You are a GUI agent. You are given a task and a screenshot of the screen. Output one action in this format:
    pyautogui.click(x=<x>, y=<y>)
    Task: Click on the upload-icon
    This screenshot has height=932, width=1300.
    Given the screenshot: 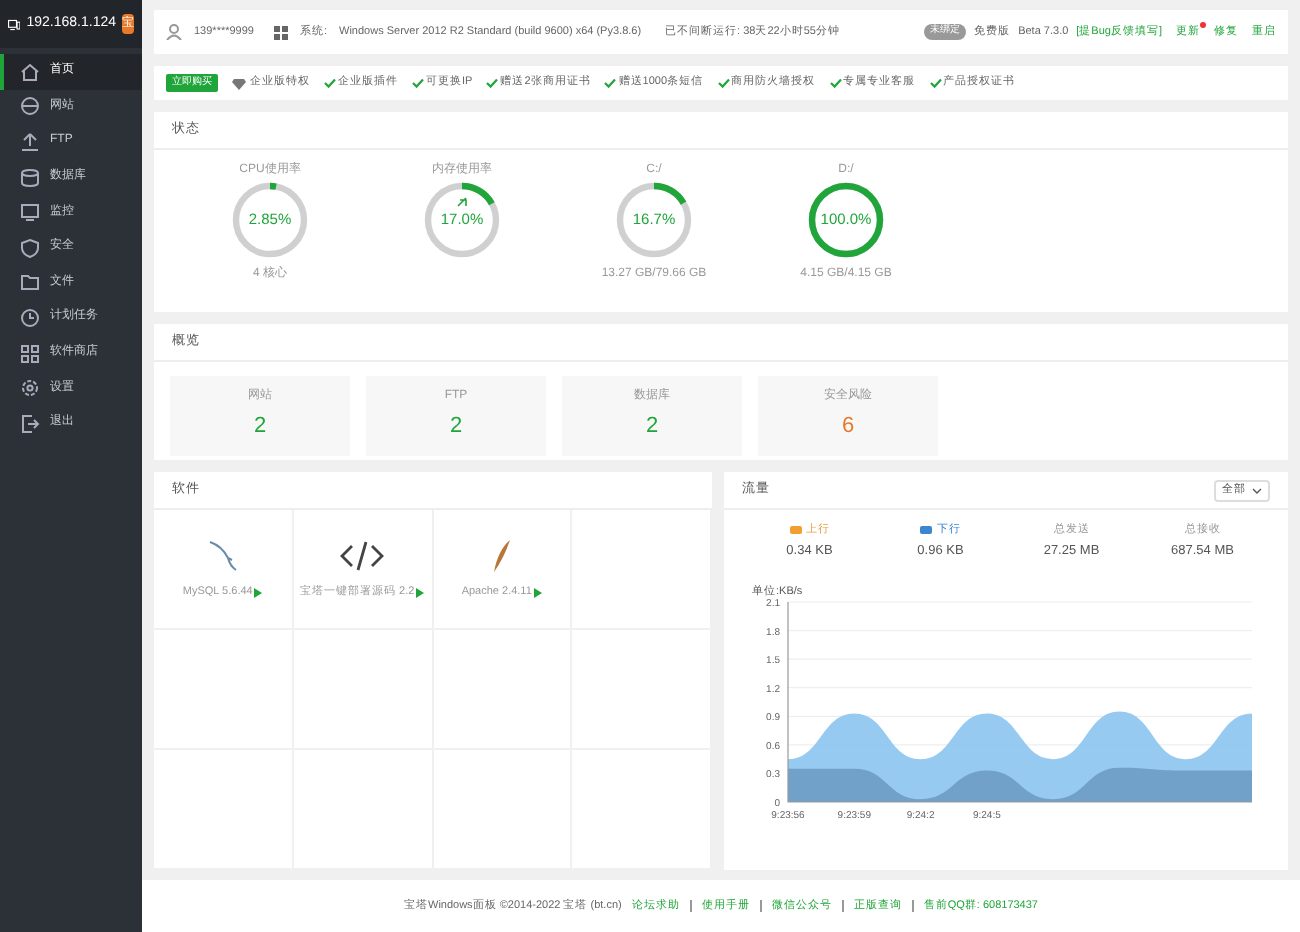 What is the action you would take?
    pyautogui.click(x=30, y=141)
    